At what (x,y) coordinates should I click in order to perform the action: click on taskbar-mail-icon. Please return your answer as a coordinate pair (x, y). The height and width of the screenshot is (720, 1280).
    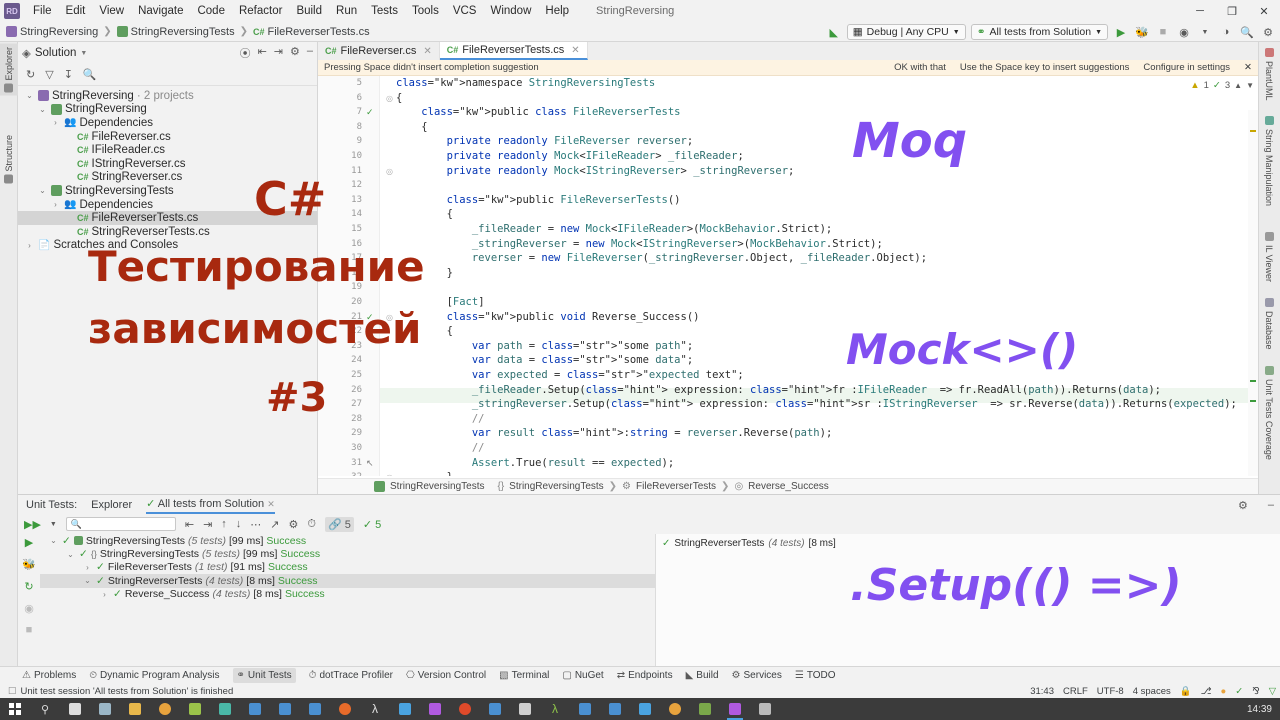
    Looking at the image, I should click on (405, 709).